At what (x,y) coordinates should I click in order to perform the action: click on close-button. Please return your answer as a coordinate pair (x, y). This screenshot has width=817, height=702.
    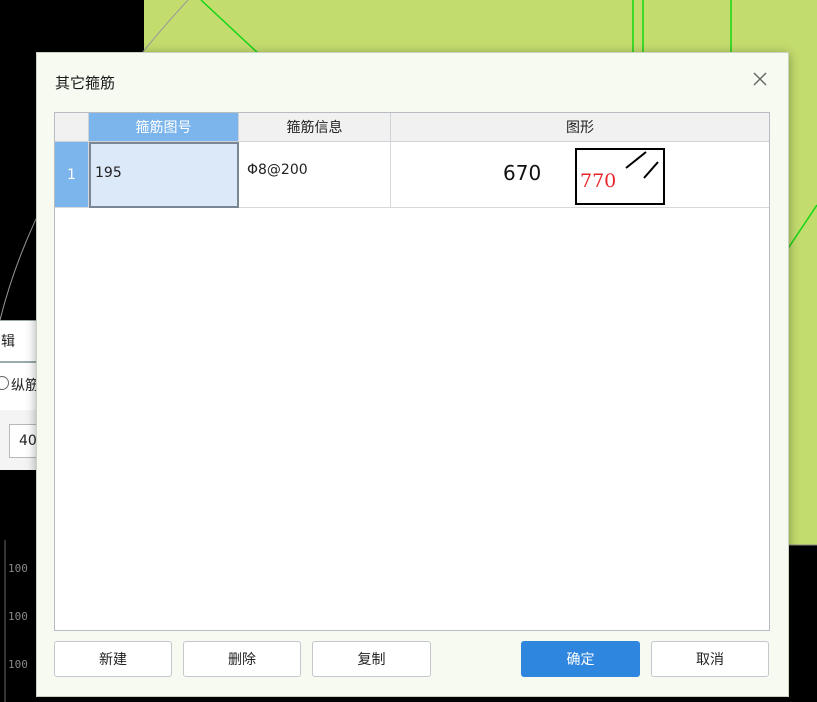
    Looking at the image, I should click on (760, 79).